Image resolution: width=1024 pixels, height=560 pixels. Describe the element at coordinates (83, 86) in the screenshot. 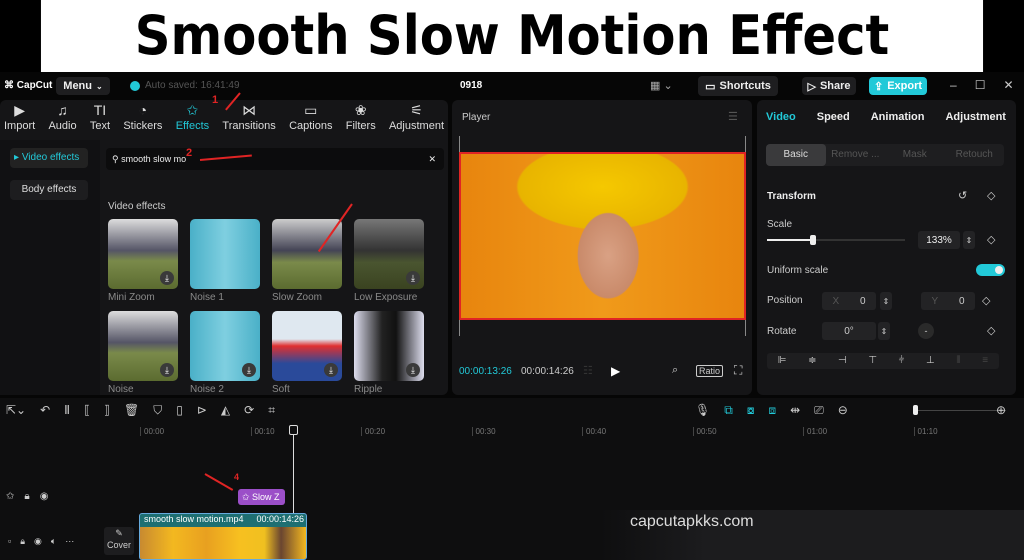

I see `menu-button: Menu ⌄` at that location.